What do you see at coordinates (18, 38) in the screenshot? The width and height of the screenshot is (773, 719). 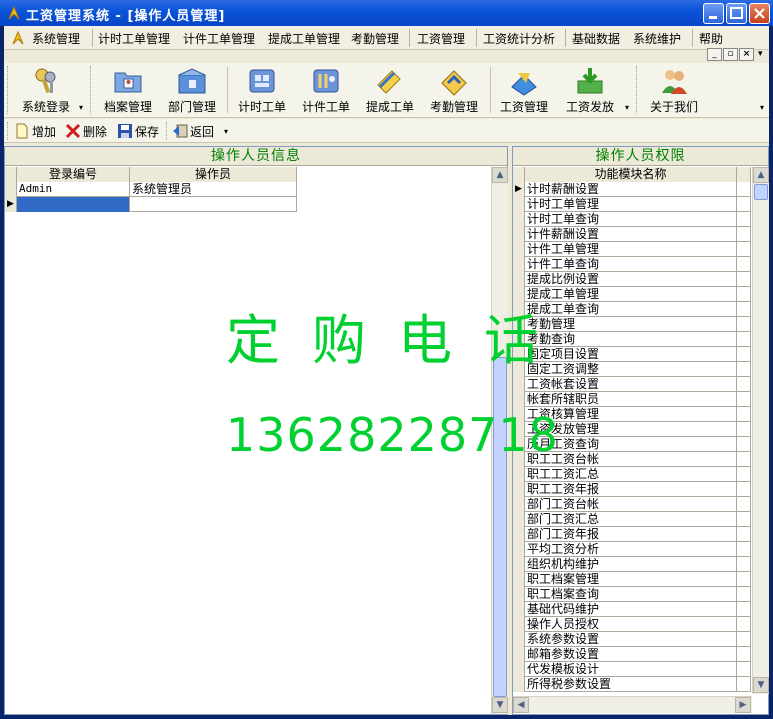 I see `app-menu-icon` at bounding box center [18, 38].